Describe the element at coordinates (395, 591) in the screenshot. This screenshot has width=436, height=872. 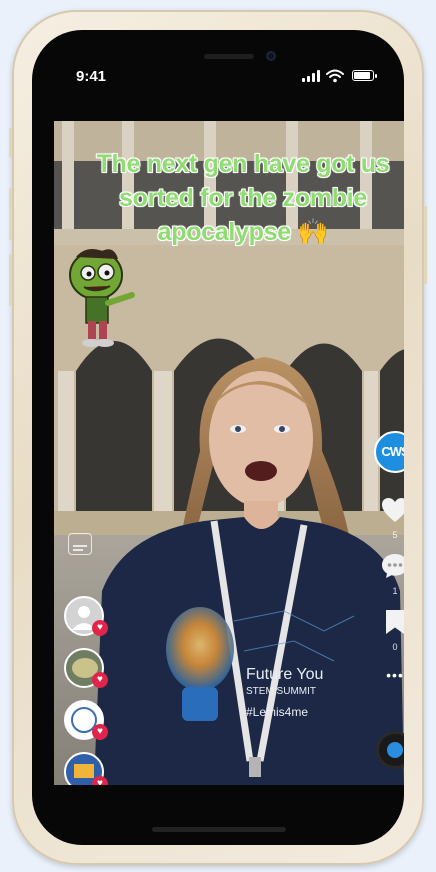
I see `comment-count: 1` at that location.